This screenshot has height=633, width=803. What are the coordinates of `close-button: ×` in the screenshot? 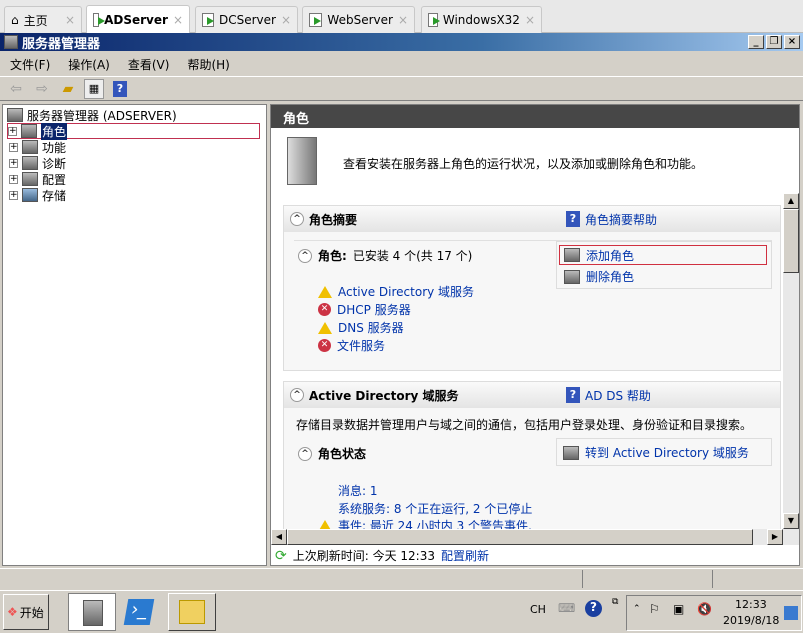 It's located at (792, 42).